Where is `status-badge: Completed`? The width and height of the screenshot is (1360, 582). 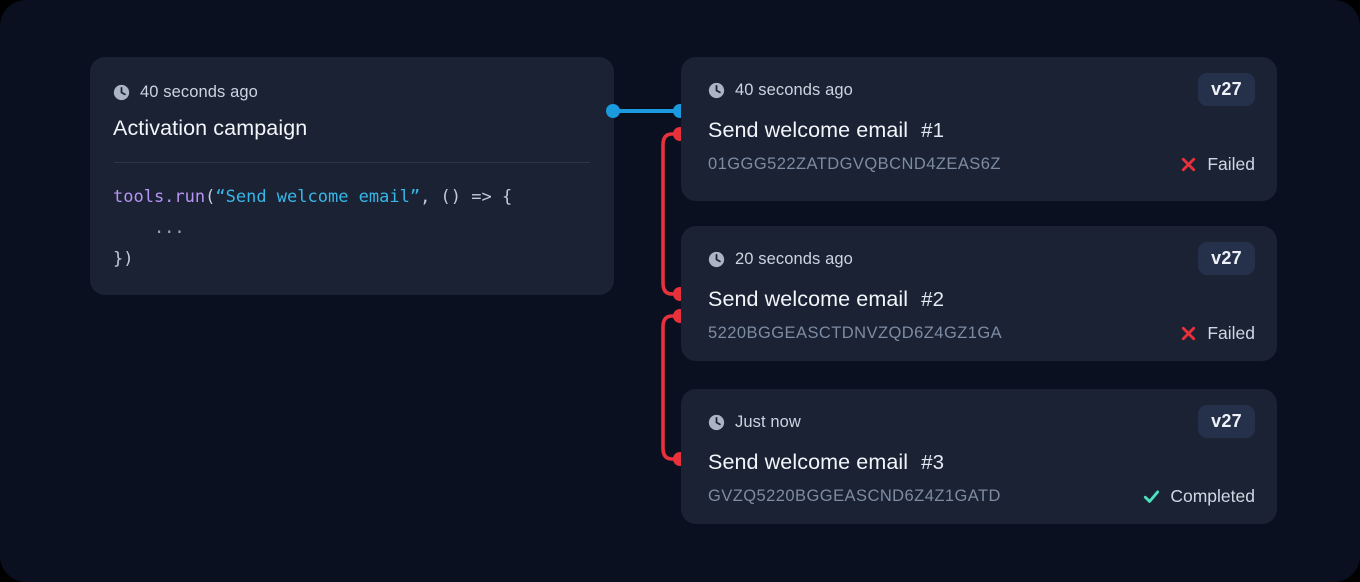 status-badge: Completed is located at coordinates (1198, 496).